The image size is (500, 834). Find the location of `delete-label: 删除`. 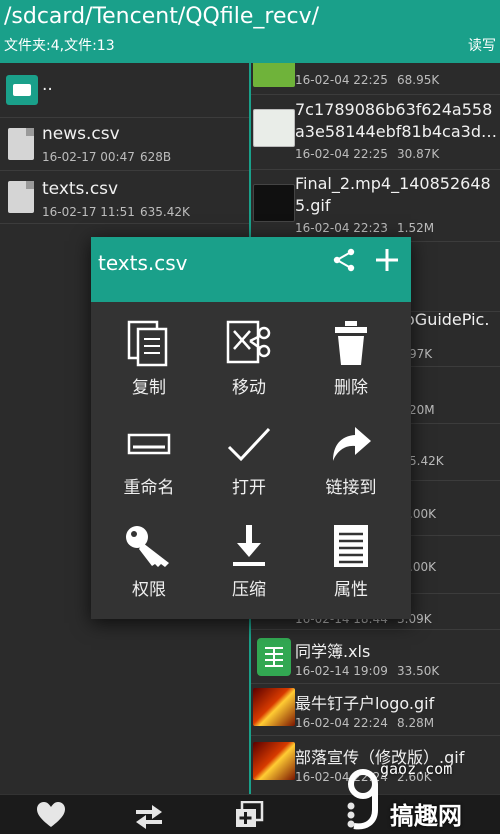

delete-label: 删除 is located at coordinates (351, 388).